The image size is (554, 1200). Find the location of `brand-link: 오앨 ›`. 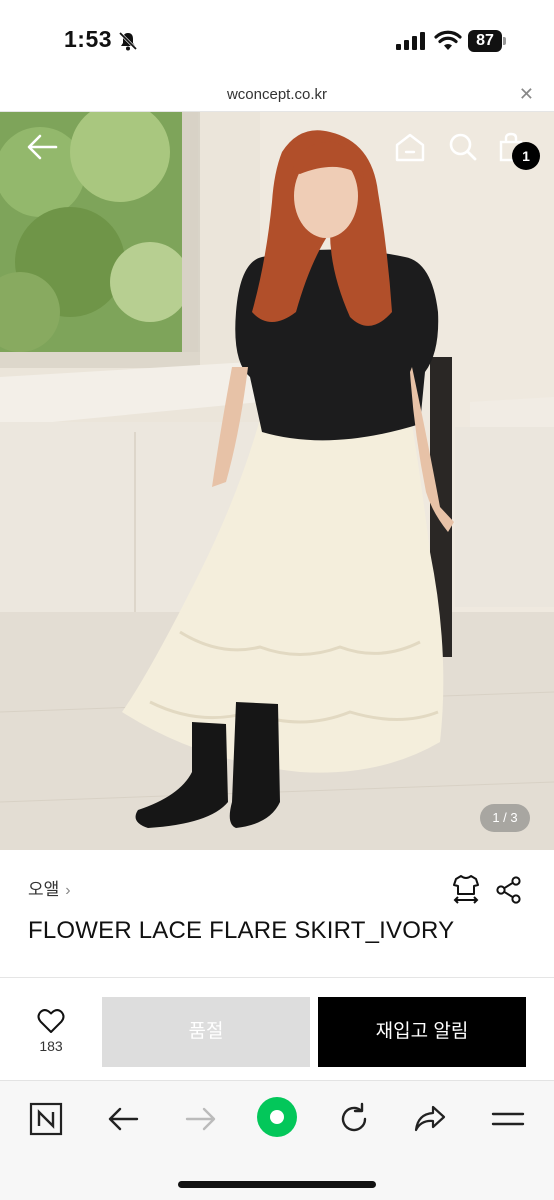

brand-link: 오앨 › is located at coordinates (49, 887).